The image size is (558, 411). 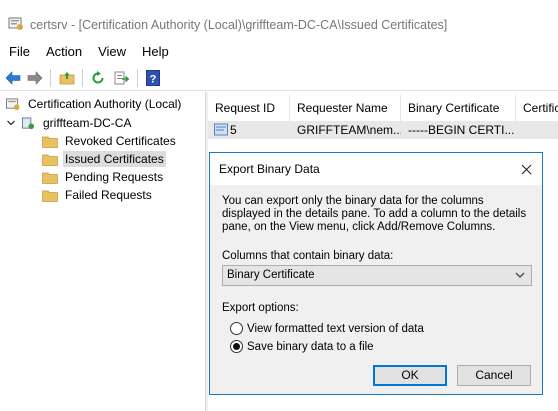 I want to click on up-folder-icon, so click(x=67, y=78).